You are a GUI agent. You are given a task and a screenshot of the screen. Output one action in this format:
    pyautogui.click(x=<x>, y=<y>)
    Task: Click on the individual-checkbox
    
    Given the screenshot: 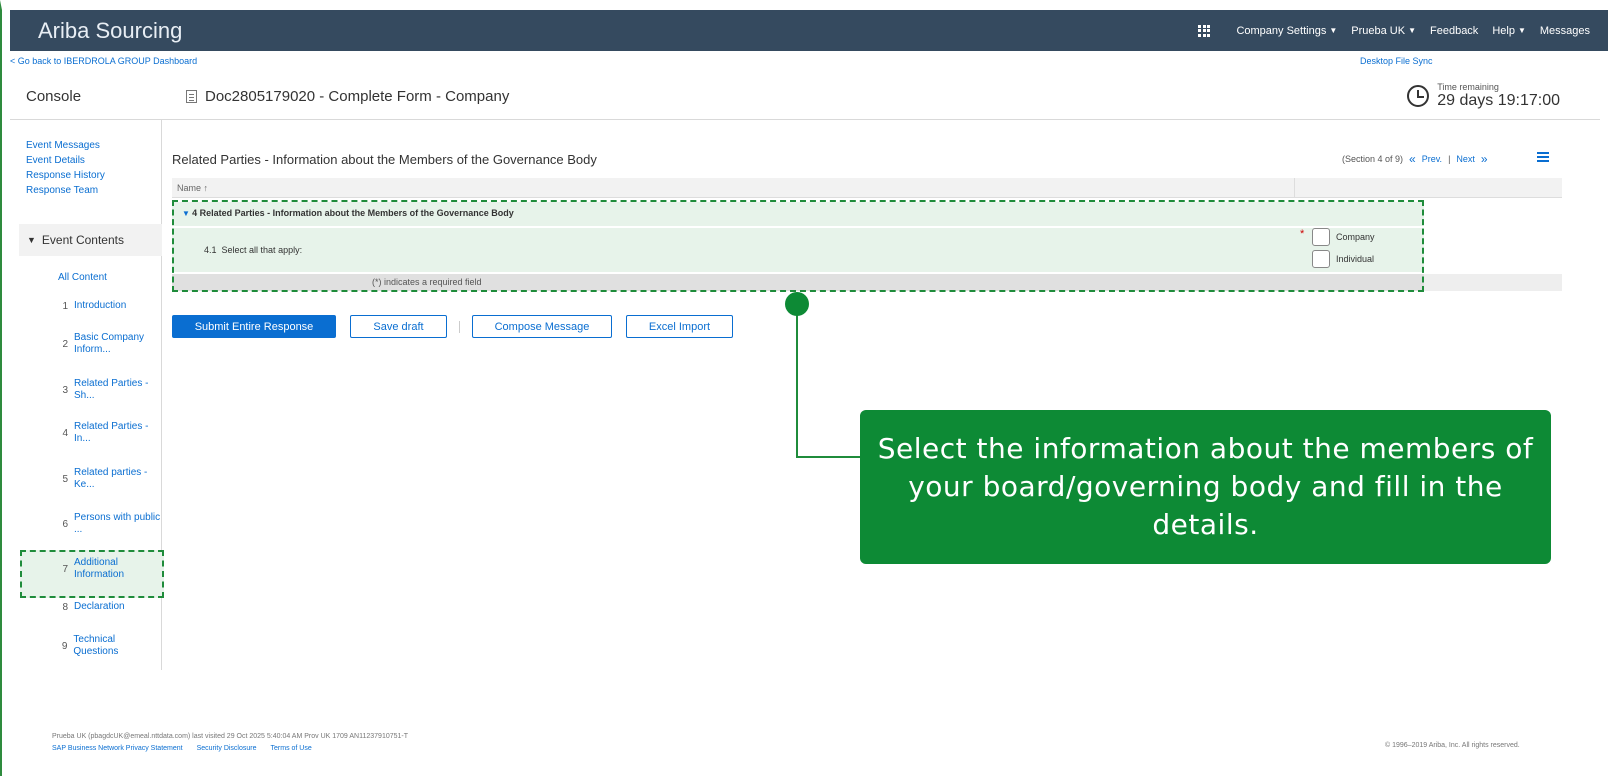 What is the action you would take?
    pyautogui.click(x=1321, y=259)
    